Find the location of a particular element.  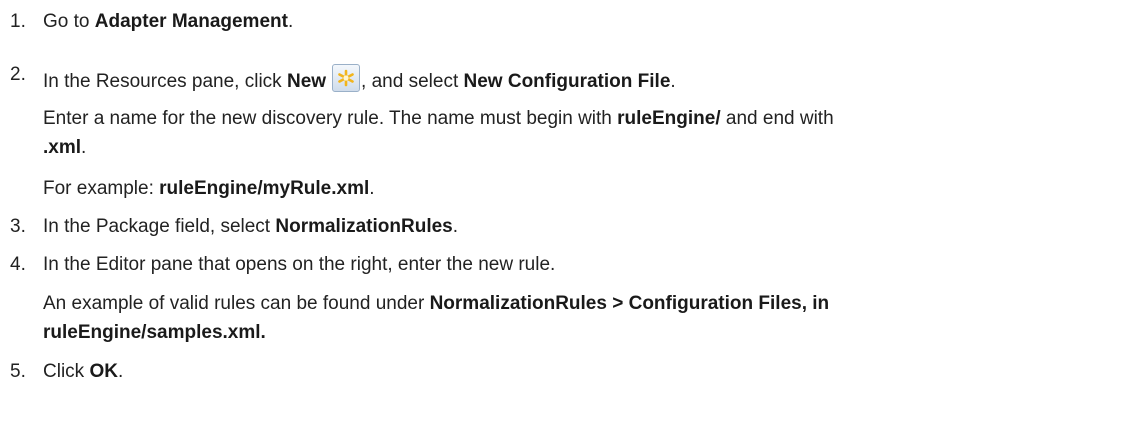

step-text: Go to Adapter Management. is located at coordinates (168, 21).